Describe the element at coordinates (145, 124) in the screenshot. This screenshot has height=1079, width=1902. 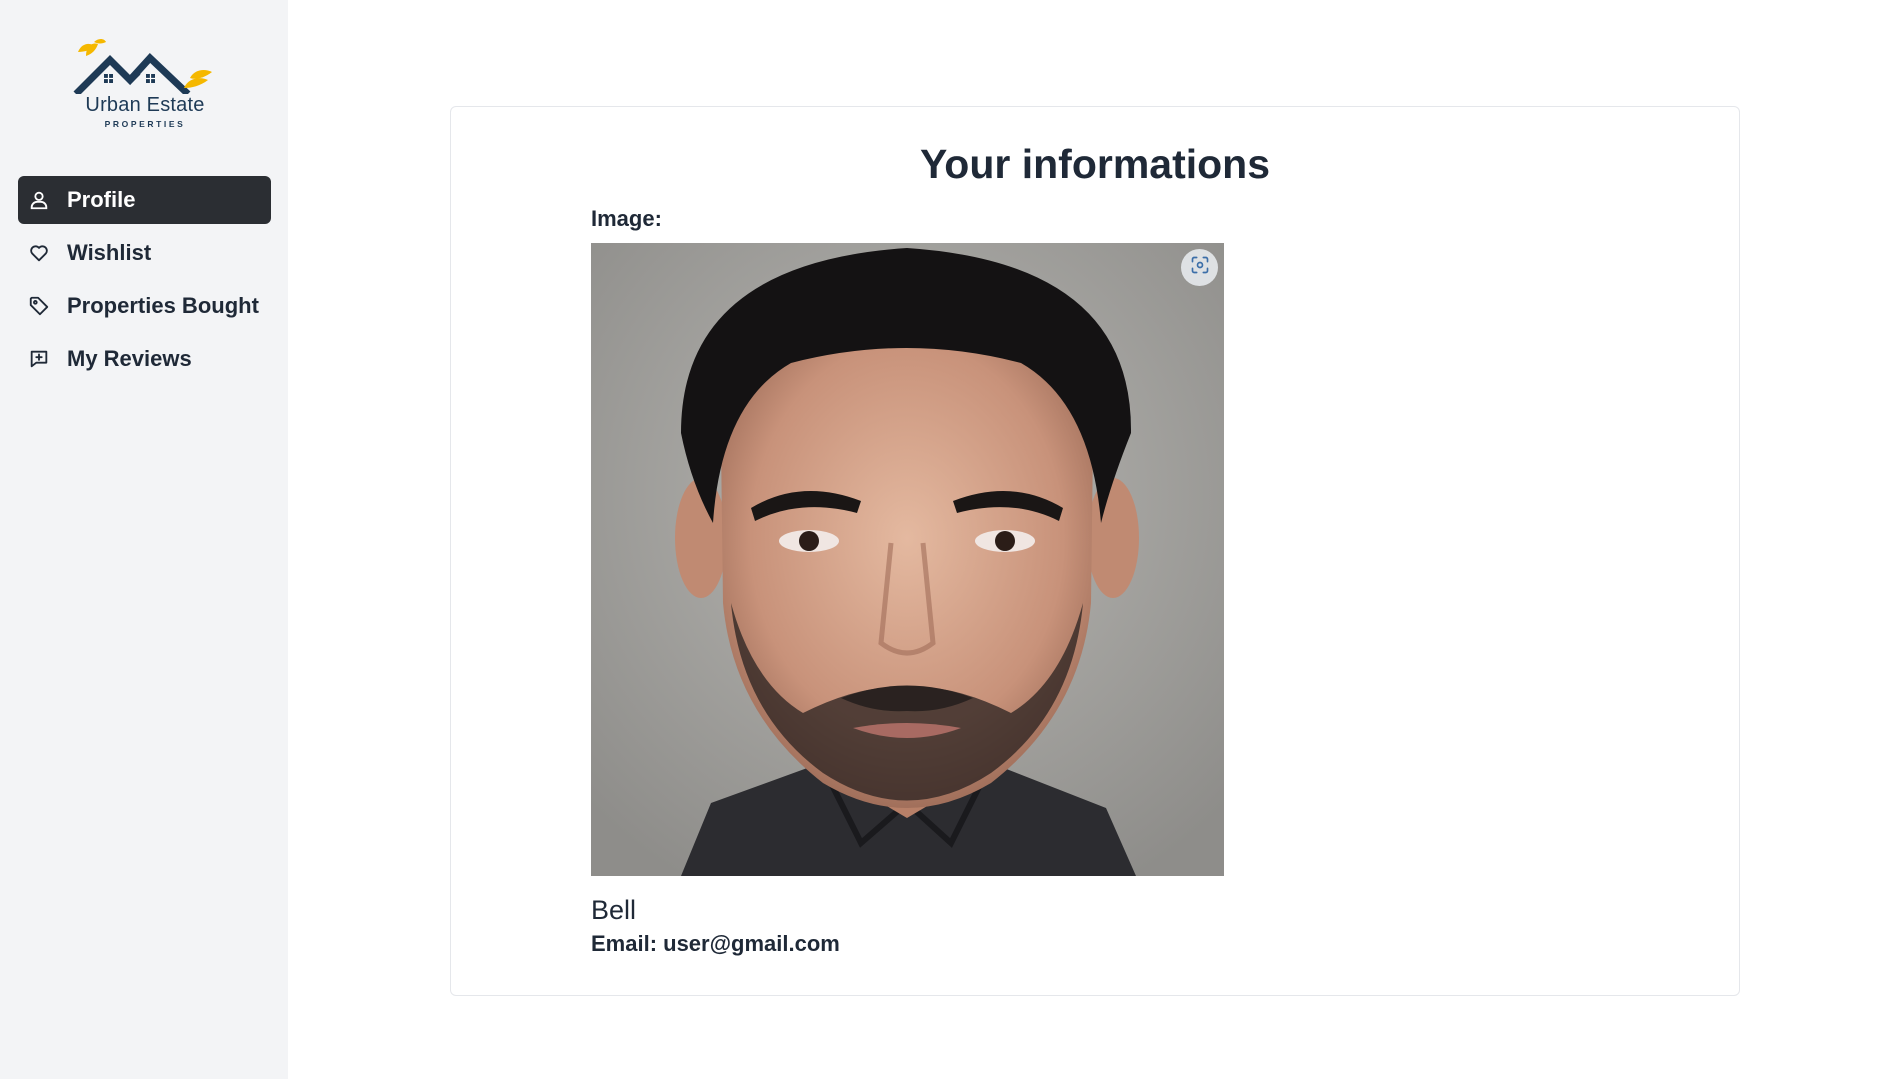
I see `brand-tagline: PROPERTIES` at that location.